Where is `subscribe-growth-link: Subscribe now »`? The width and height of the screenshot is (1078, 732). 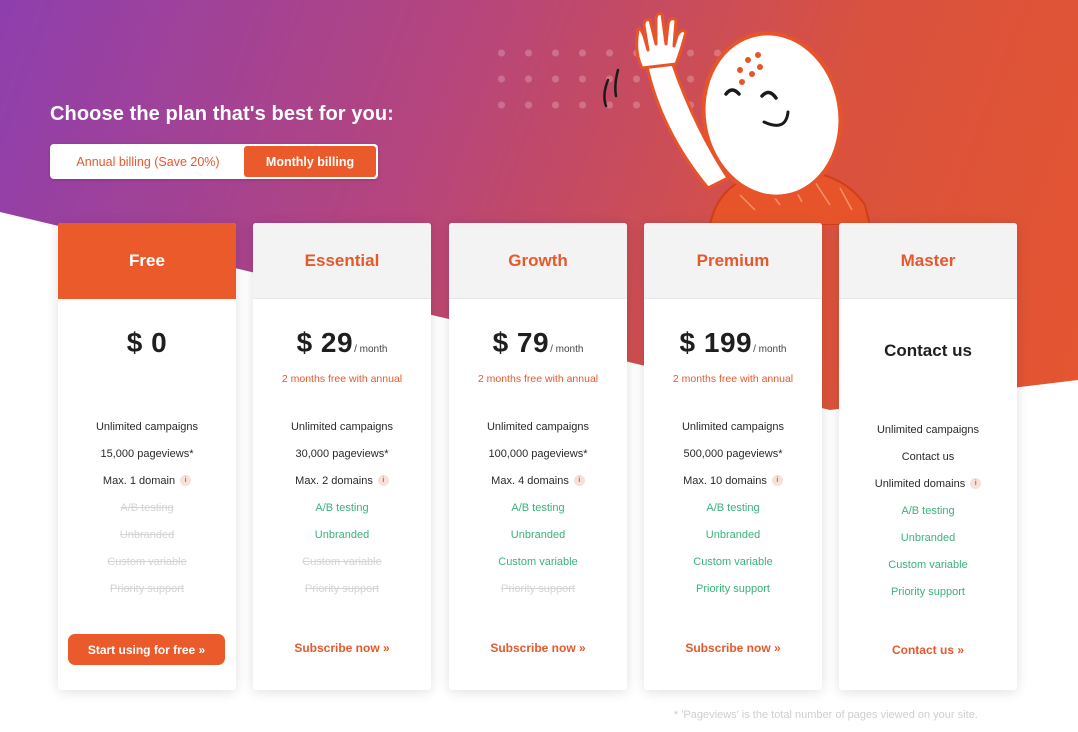 subscribe-growth-link: Subscribe now » is located at coordinates (538, 648).